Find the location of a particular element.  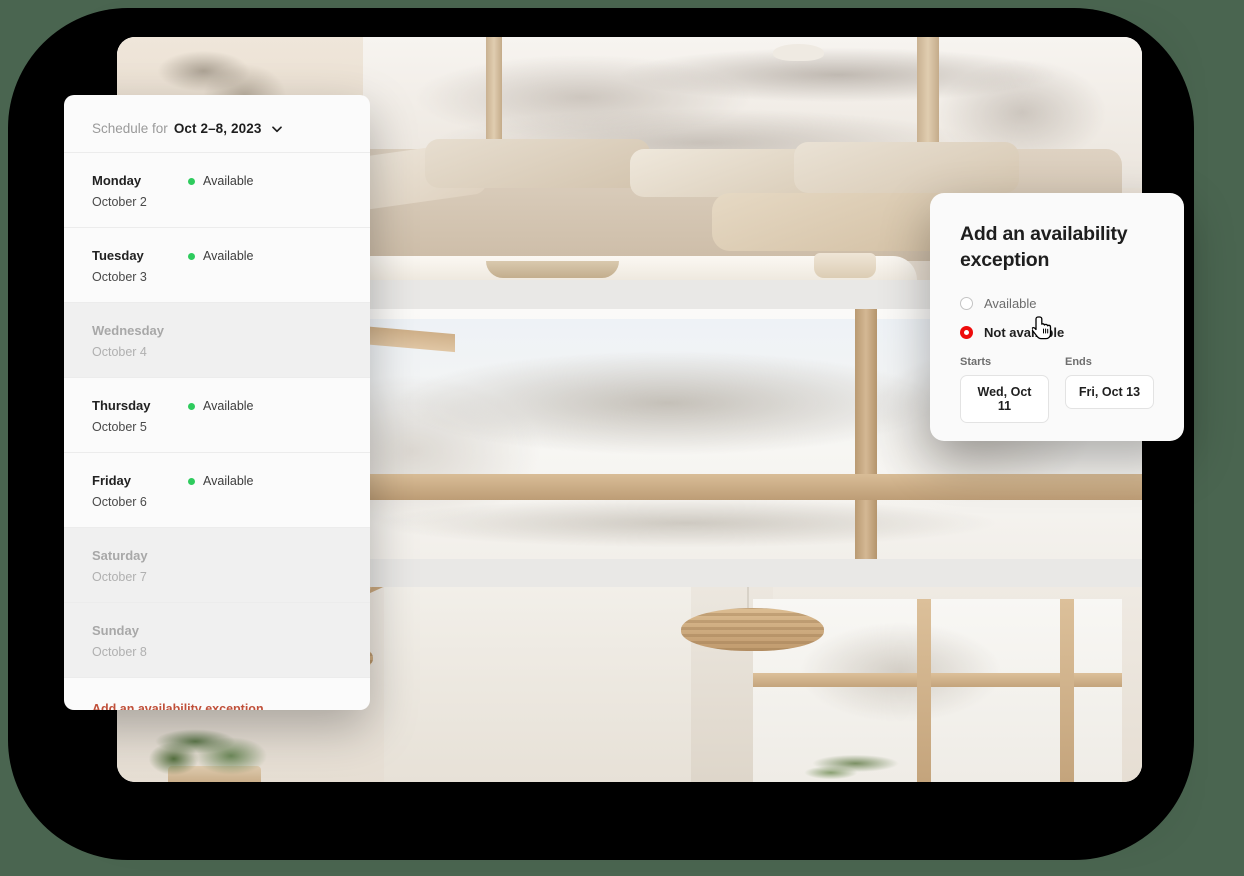

schedule-label: Schedule for is located at coordinates (130, 128).